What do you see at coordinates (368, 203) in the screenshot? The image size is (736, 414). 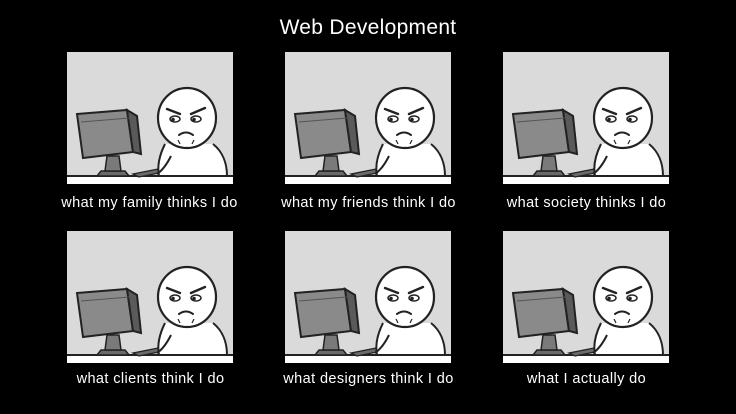 I see `caption-friends: what my friends think I do` at bounding box center [368, 203].